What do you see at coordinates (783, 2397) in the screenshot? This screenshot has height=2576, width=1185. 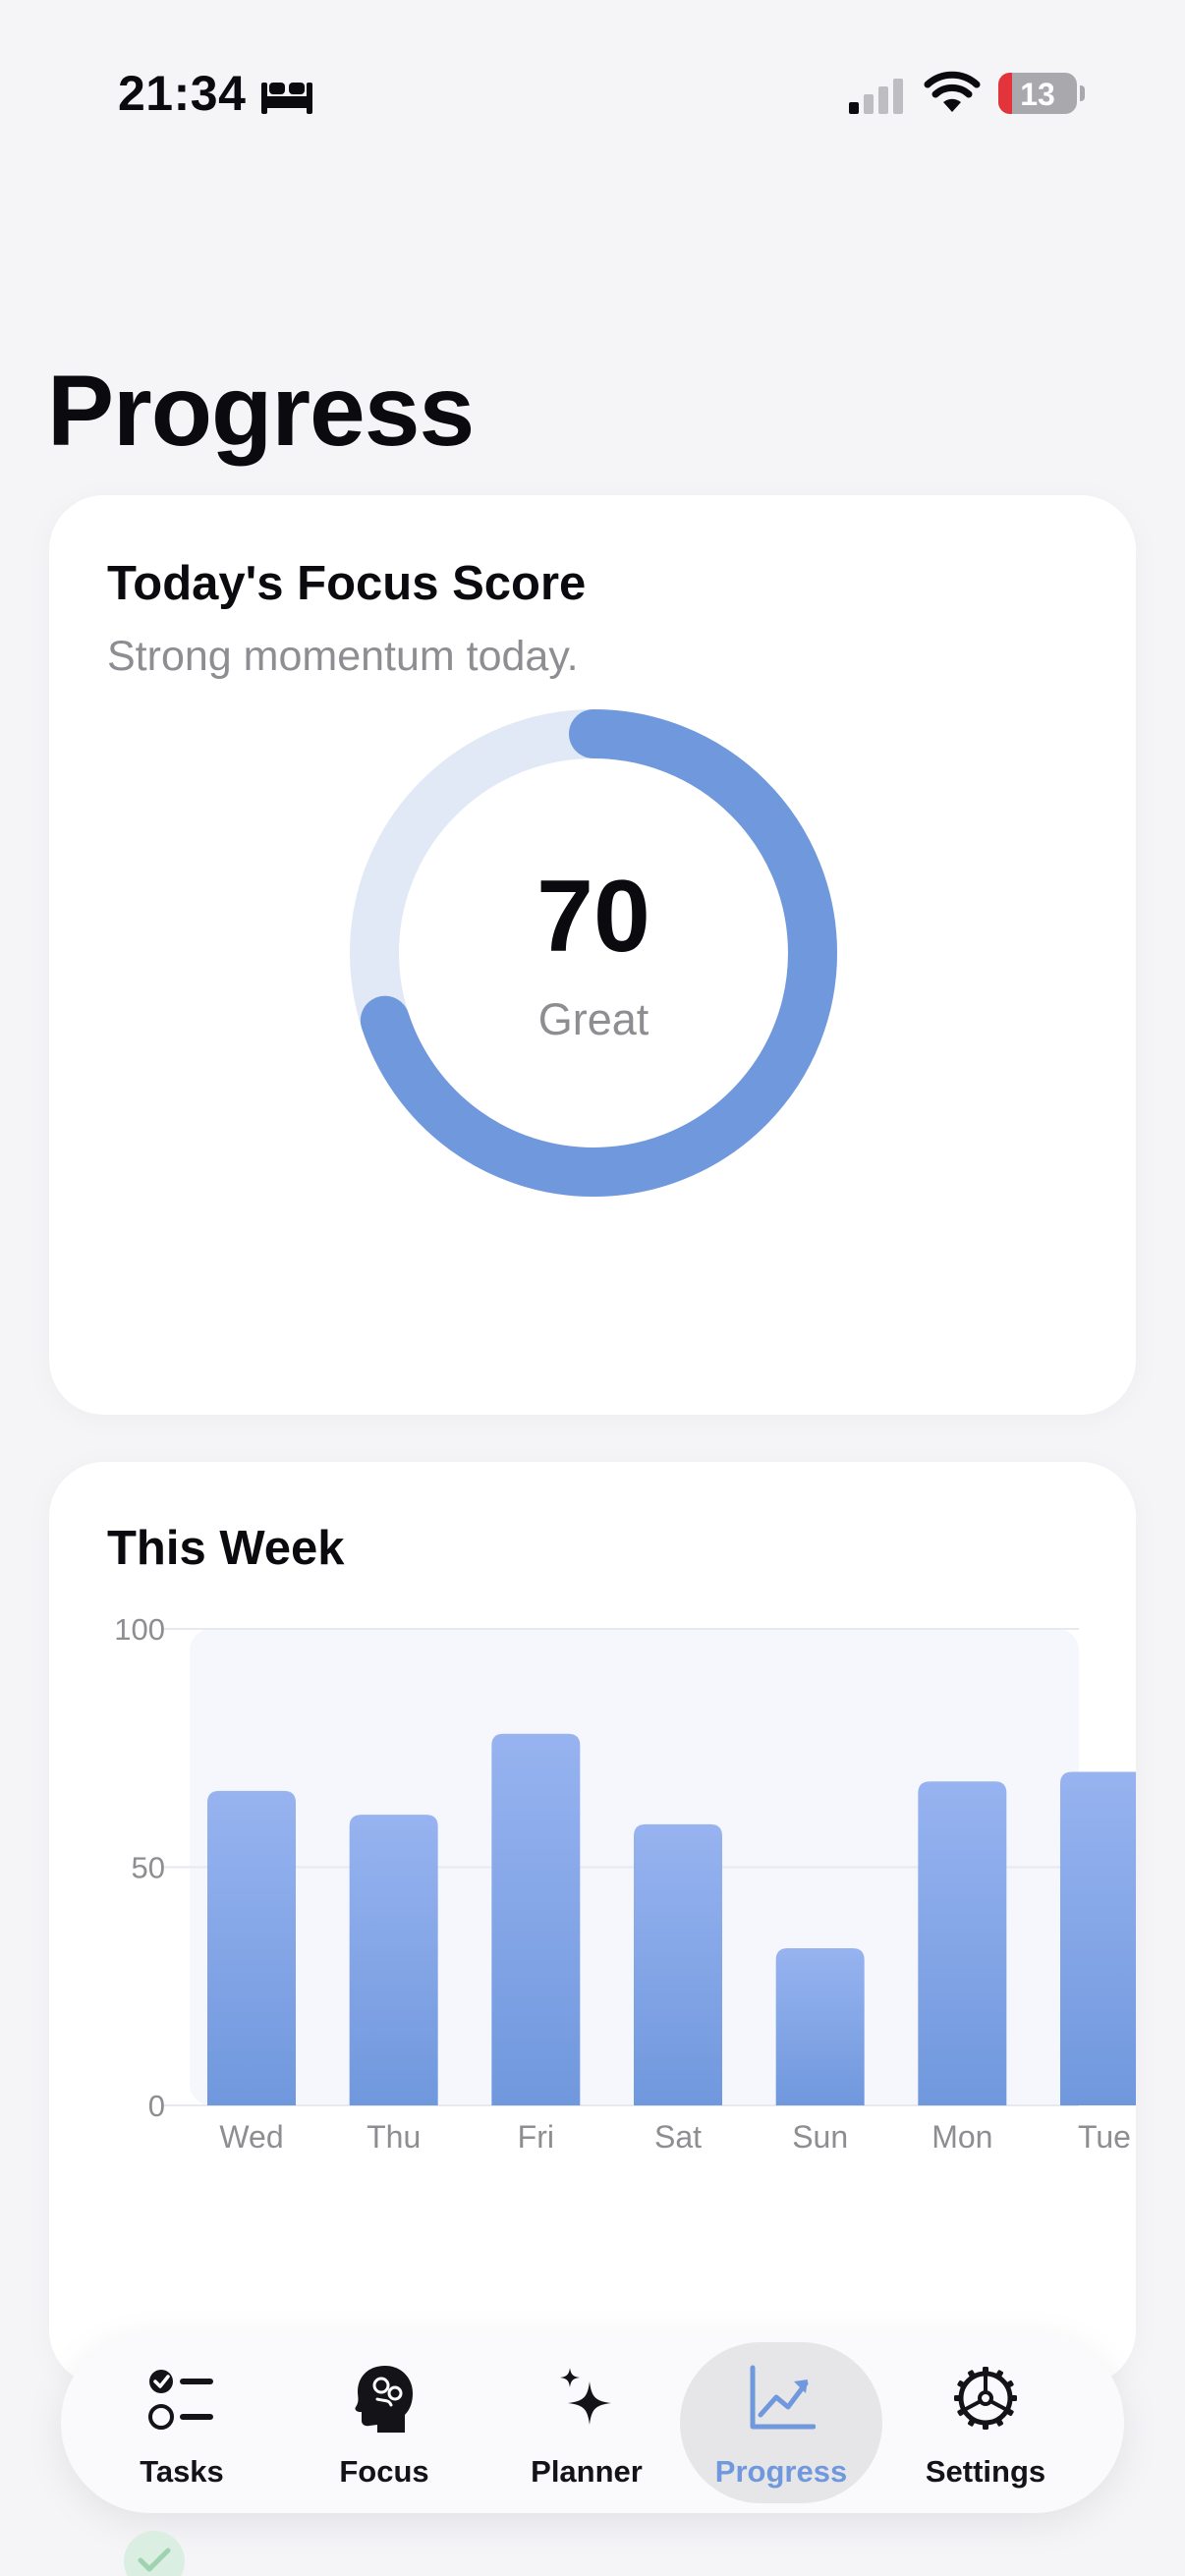 I see `chart-trend-icon` at bounding box center [783, 2397].